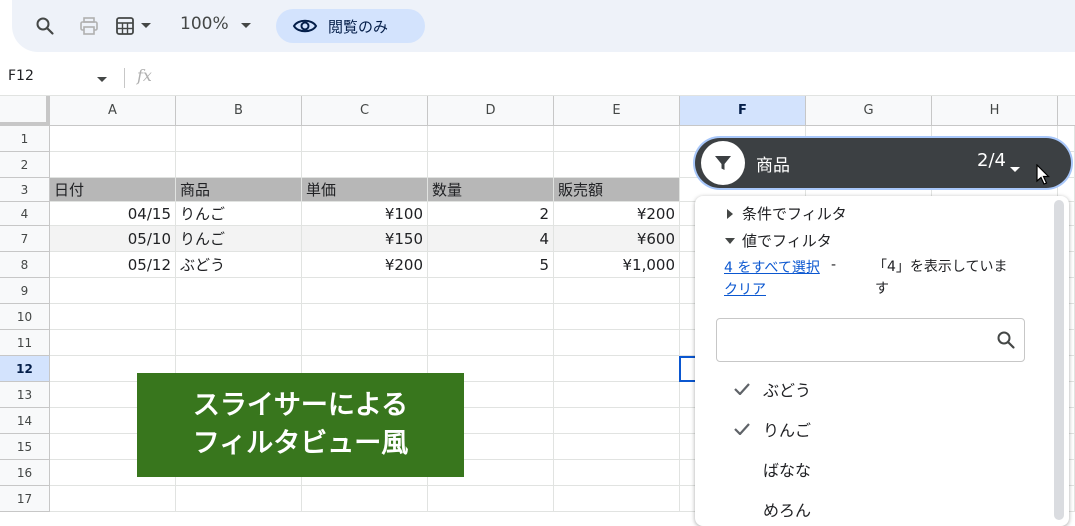 The image size is (1075, 526). What do you see at coordinates (239, 111) in the screenshot?
I see `column-header-b: B` at bounding box center [239, 111].